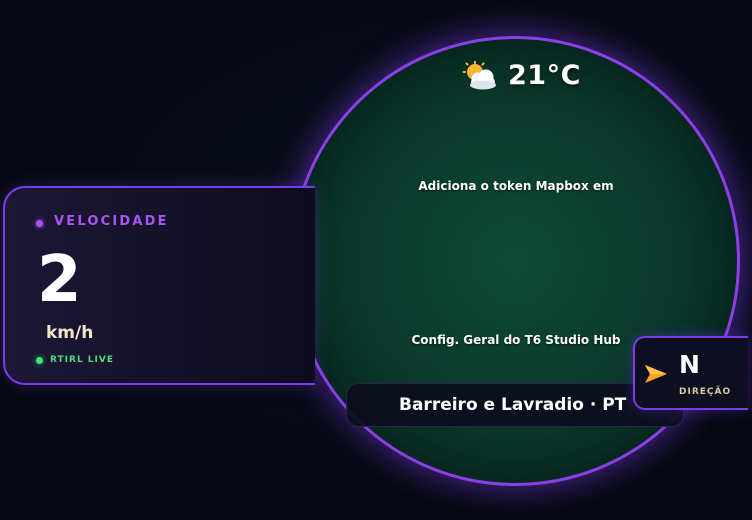  Describe the element at coordinates (39, 223) in the screenshot. I see `speed-indicator-dot` at that location.